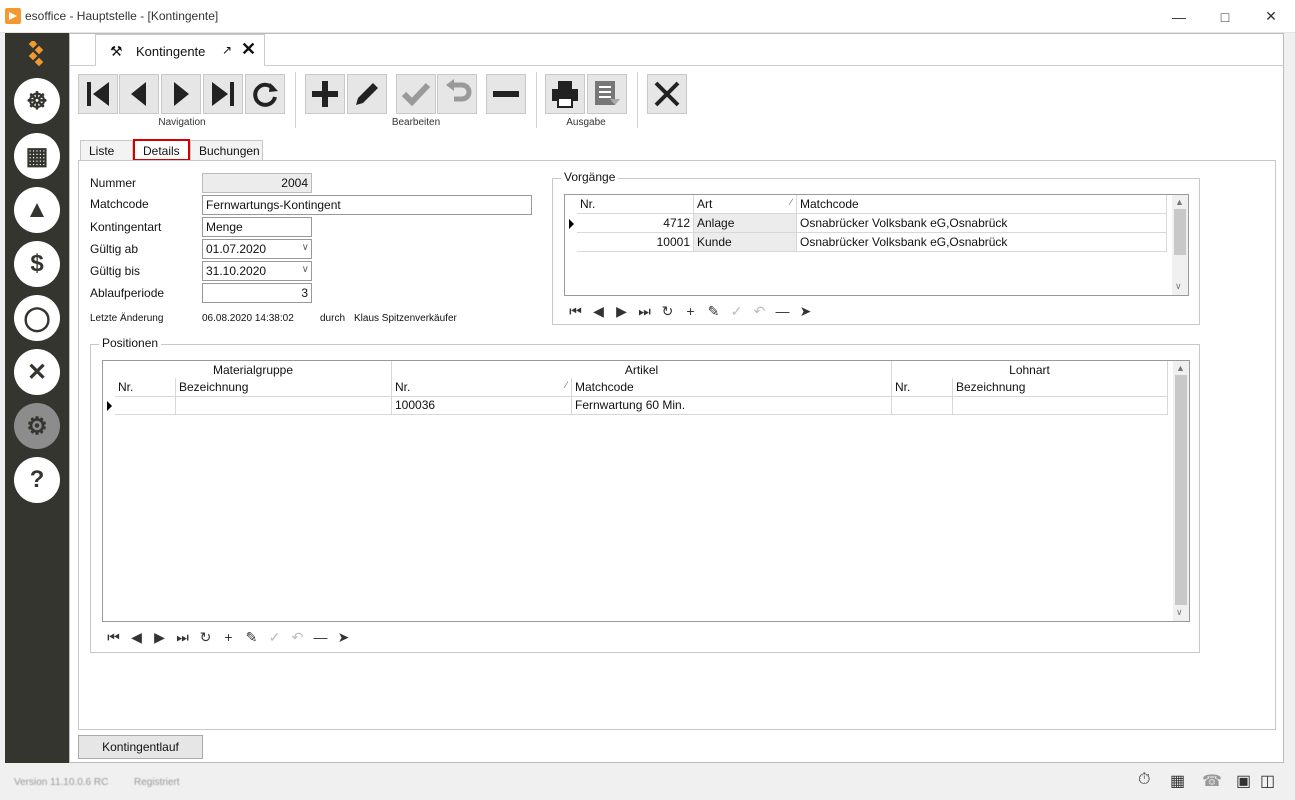 The width and height of the screenshot is (1295, 800). Describe the element at coordinates (635, 223) in the screenshot. I see `table-cell: 4712` at that location.